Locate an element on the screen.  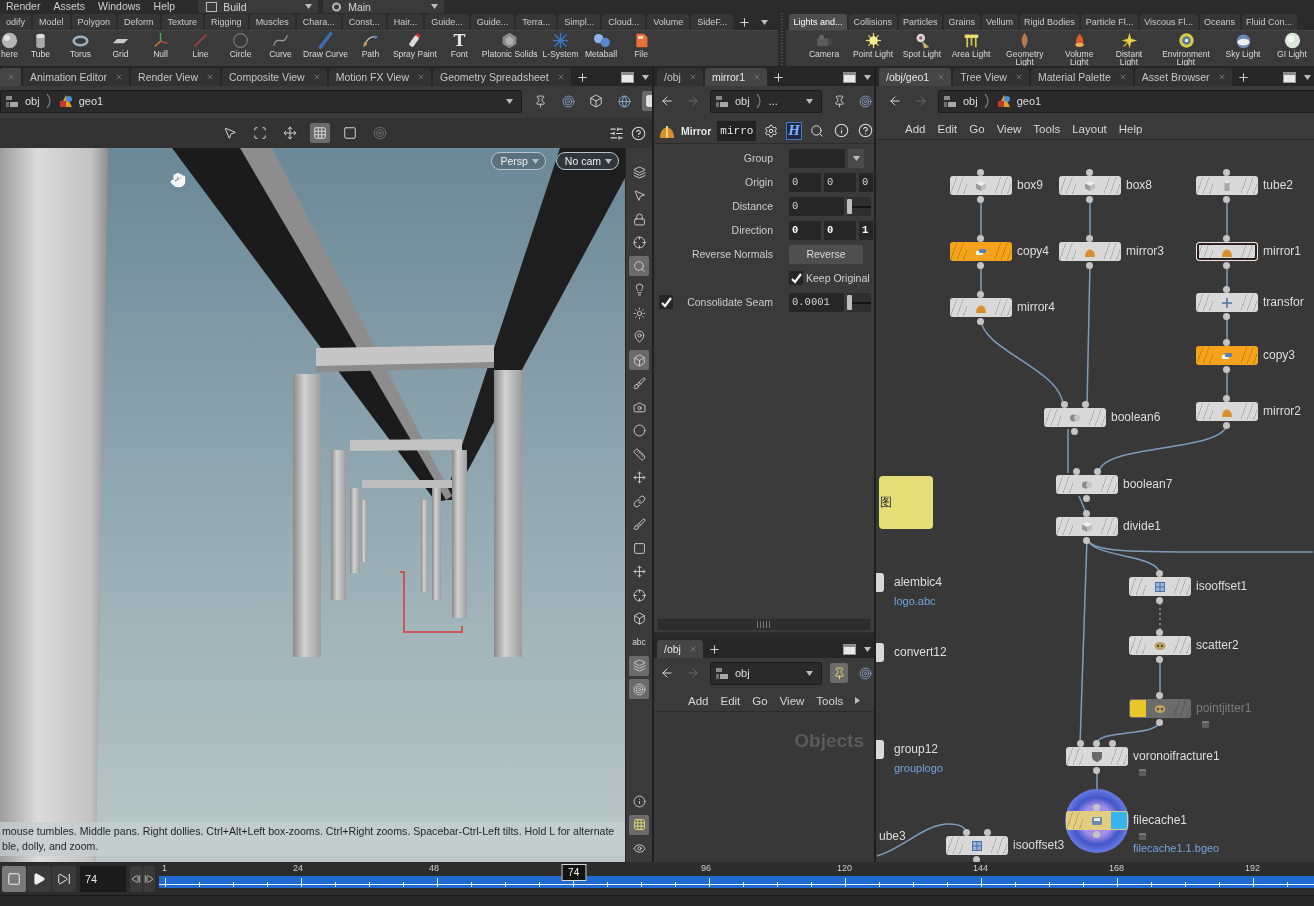
menu-item: Assets is located at coordinates (69, 6).